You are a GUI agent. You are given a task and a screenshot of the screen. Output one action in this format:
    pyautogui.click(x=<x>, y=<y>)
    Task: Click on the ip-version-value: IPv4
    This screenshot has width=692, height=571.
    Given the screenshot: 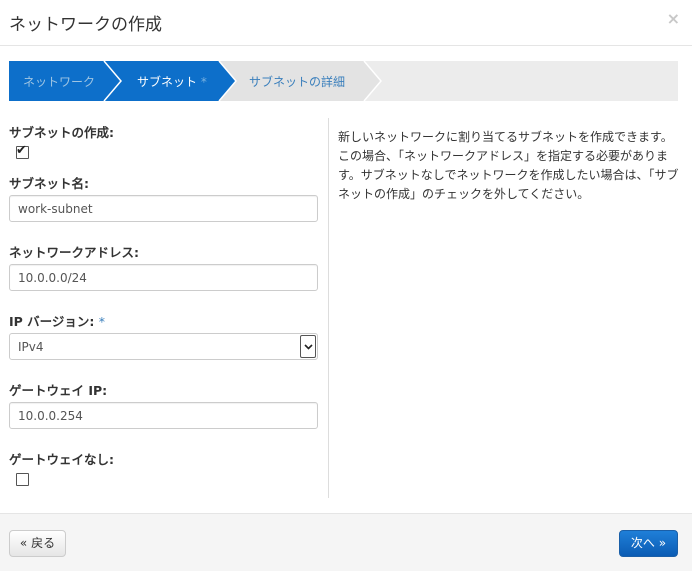 What is the action you would take?
    pyautogui.click(x=31, y=347)
    